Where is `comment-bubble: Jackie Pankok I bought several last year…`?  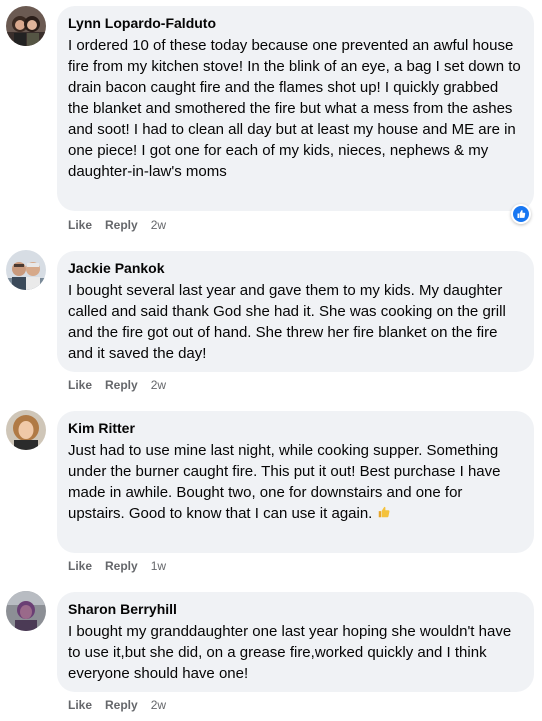
comment-bubble: Jackie Pankok I bought several last year… is located at coordinates (295, 311).